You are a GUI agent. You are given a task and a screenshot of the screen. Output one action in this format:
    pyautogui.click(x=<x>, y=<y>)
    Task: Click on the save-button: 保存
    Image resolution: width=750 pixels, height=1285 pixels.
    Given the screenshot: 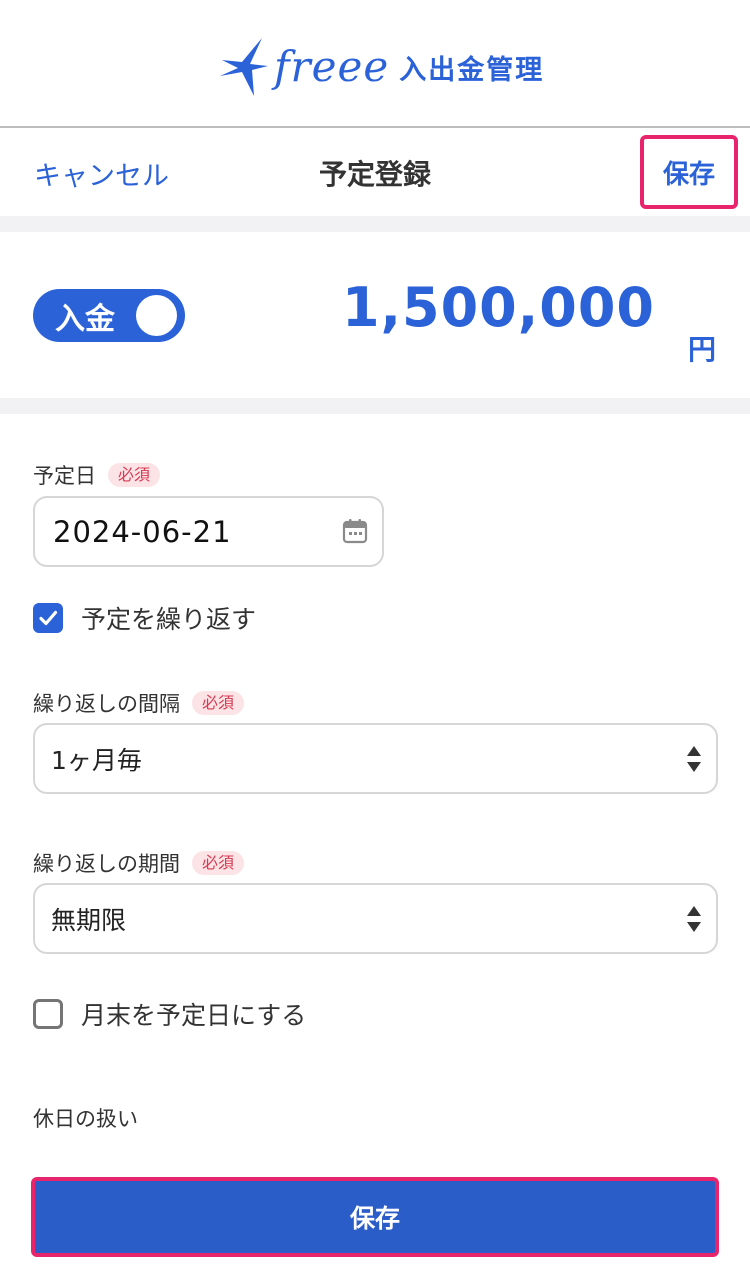 What is the action you would take?
    pyautogui.click(x=375, y=1217)
    